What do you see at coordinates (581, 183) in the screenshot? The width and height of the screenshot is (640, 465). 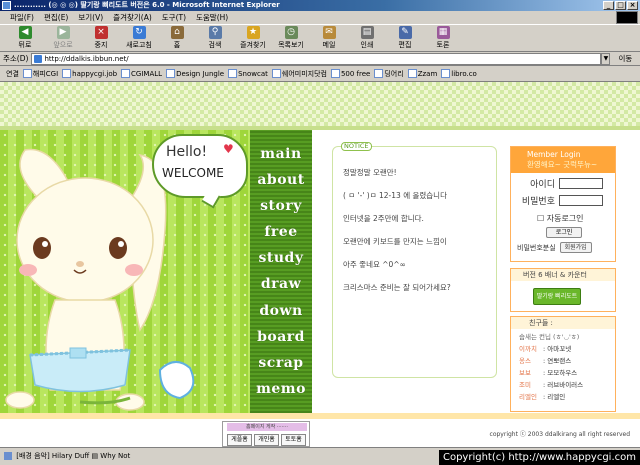 I see `id-input` at bounding box center [581, 183].